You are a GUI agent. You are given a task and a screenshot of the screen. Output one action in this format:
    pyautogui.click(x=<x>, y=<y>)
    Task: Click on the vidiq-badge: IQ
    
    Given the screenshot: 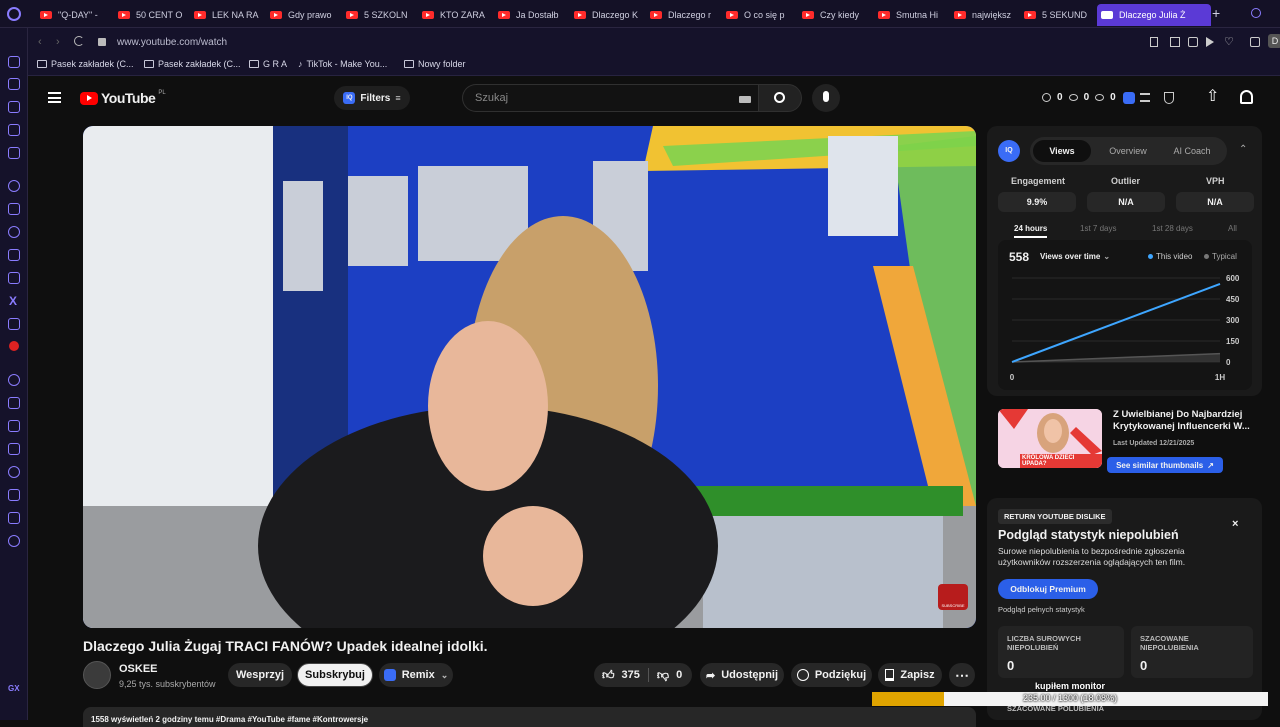 What is the action you would take?
    pyautogui.click(x=1009, y=151)
    